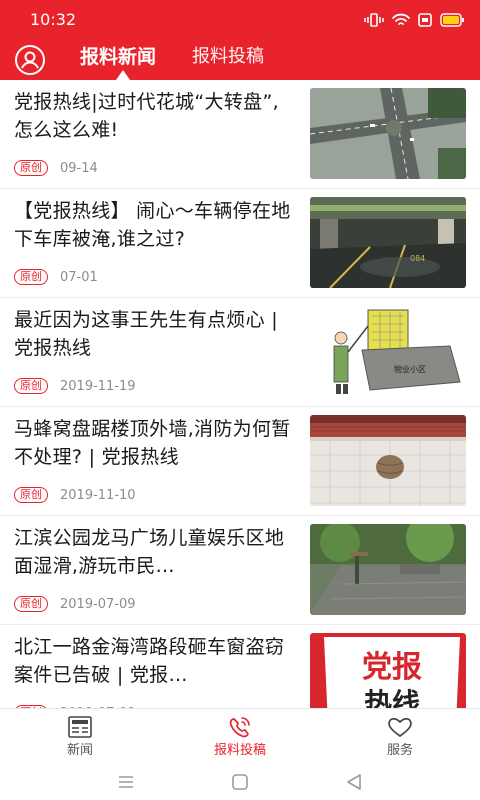 Image resolution: width=480 pixels, height=800 pixels. I want to click on tab-news: 报料新闻, so click(118, 57).